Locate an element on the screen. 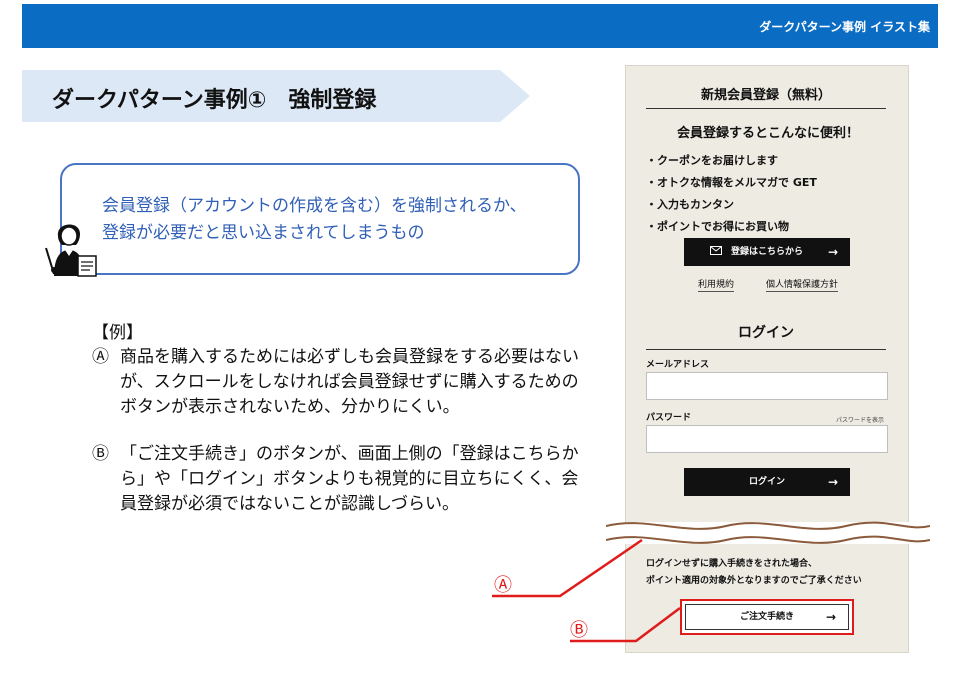 The width and height of the screenshot is (962, 687). login-title: ログイン is located at coordinates (766, 336).